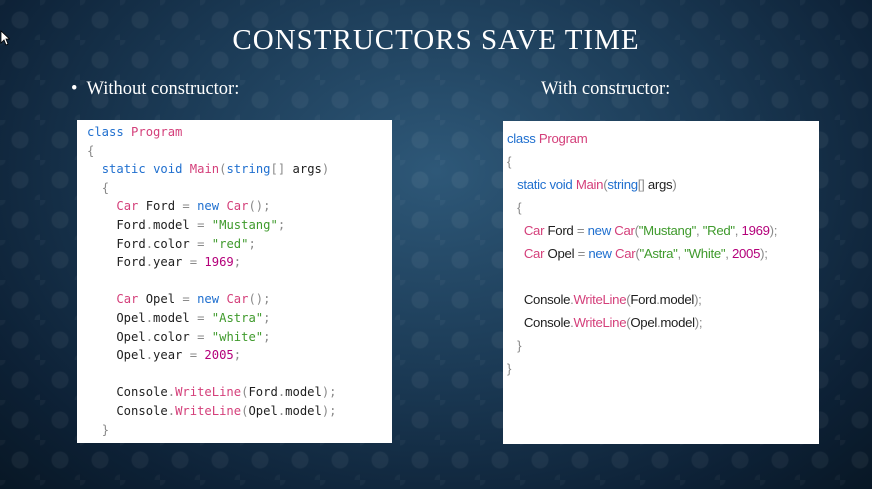  Describe the element at coordinates (563, 138) in the screenshot. I see `code-token: Program` at that location.